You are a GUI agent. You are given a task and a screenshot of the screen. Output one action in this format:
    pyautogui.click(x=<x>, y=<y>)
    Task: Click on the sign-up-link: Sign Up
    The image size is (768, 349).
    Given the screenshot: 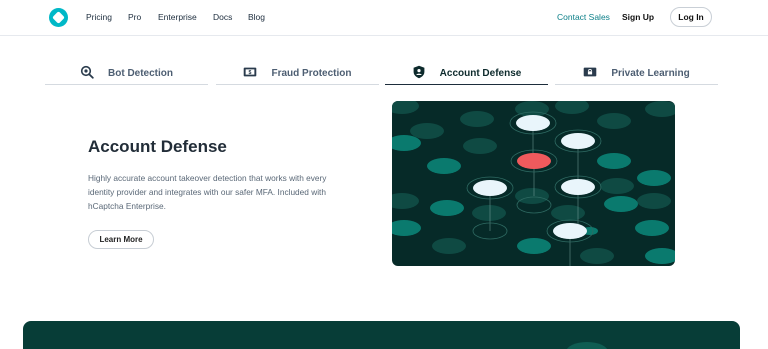 What is the action you would take?
    pyautogui.click(x=638, y=17)
    